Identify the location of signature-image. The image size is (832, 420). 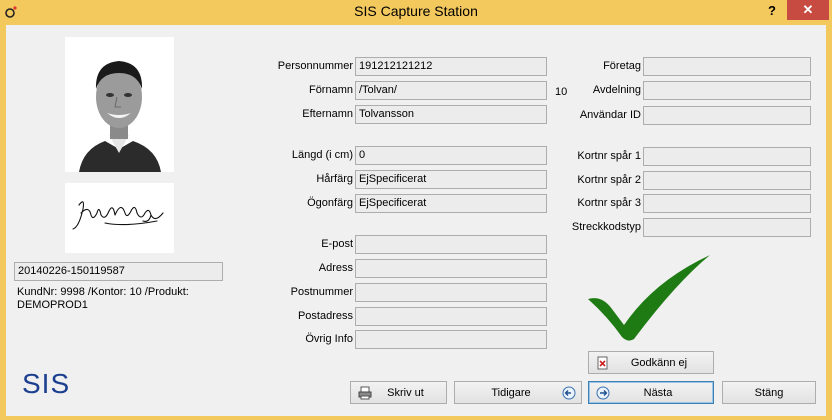
(119, 218).